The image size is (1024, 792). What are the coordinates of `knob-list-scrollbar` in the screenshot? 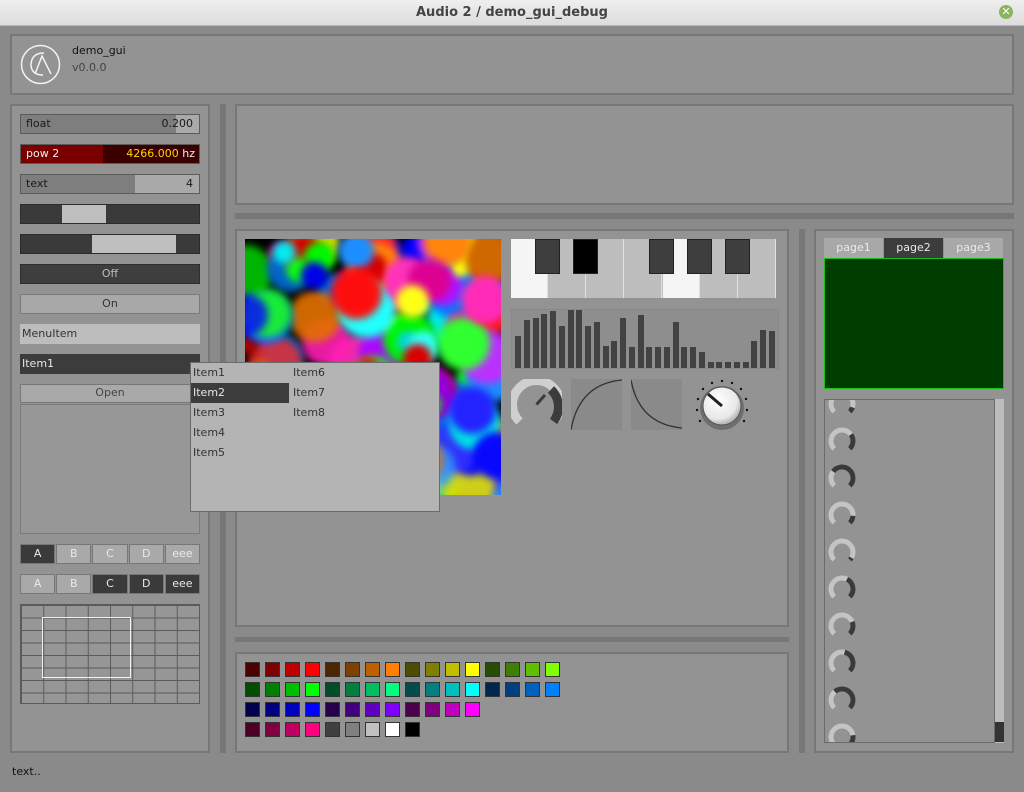 It's located at (999, 571).